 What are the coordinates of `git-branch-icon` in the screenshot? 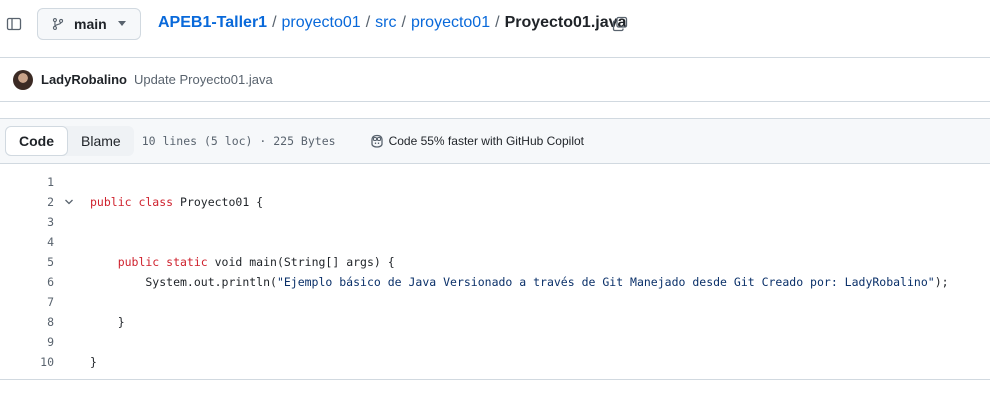 It's located at (58, 24).